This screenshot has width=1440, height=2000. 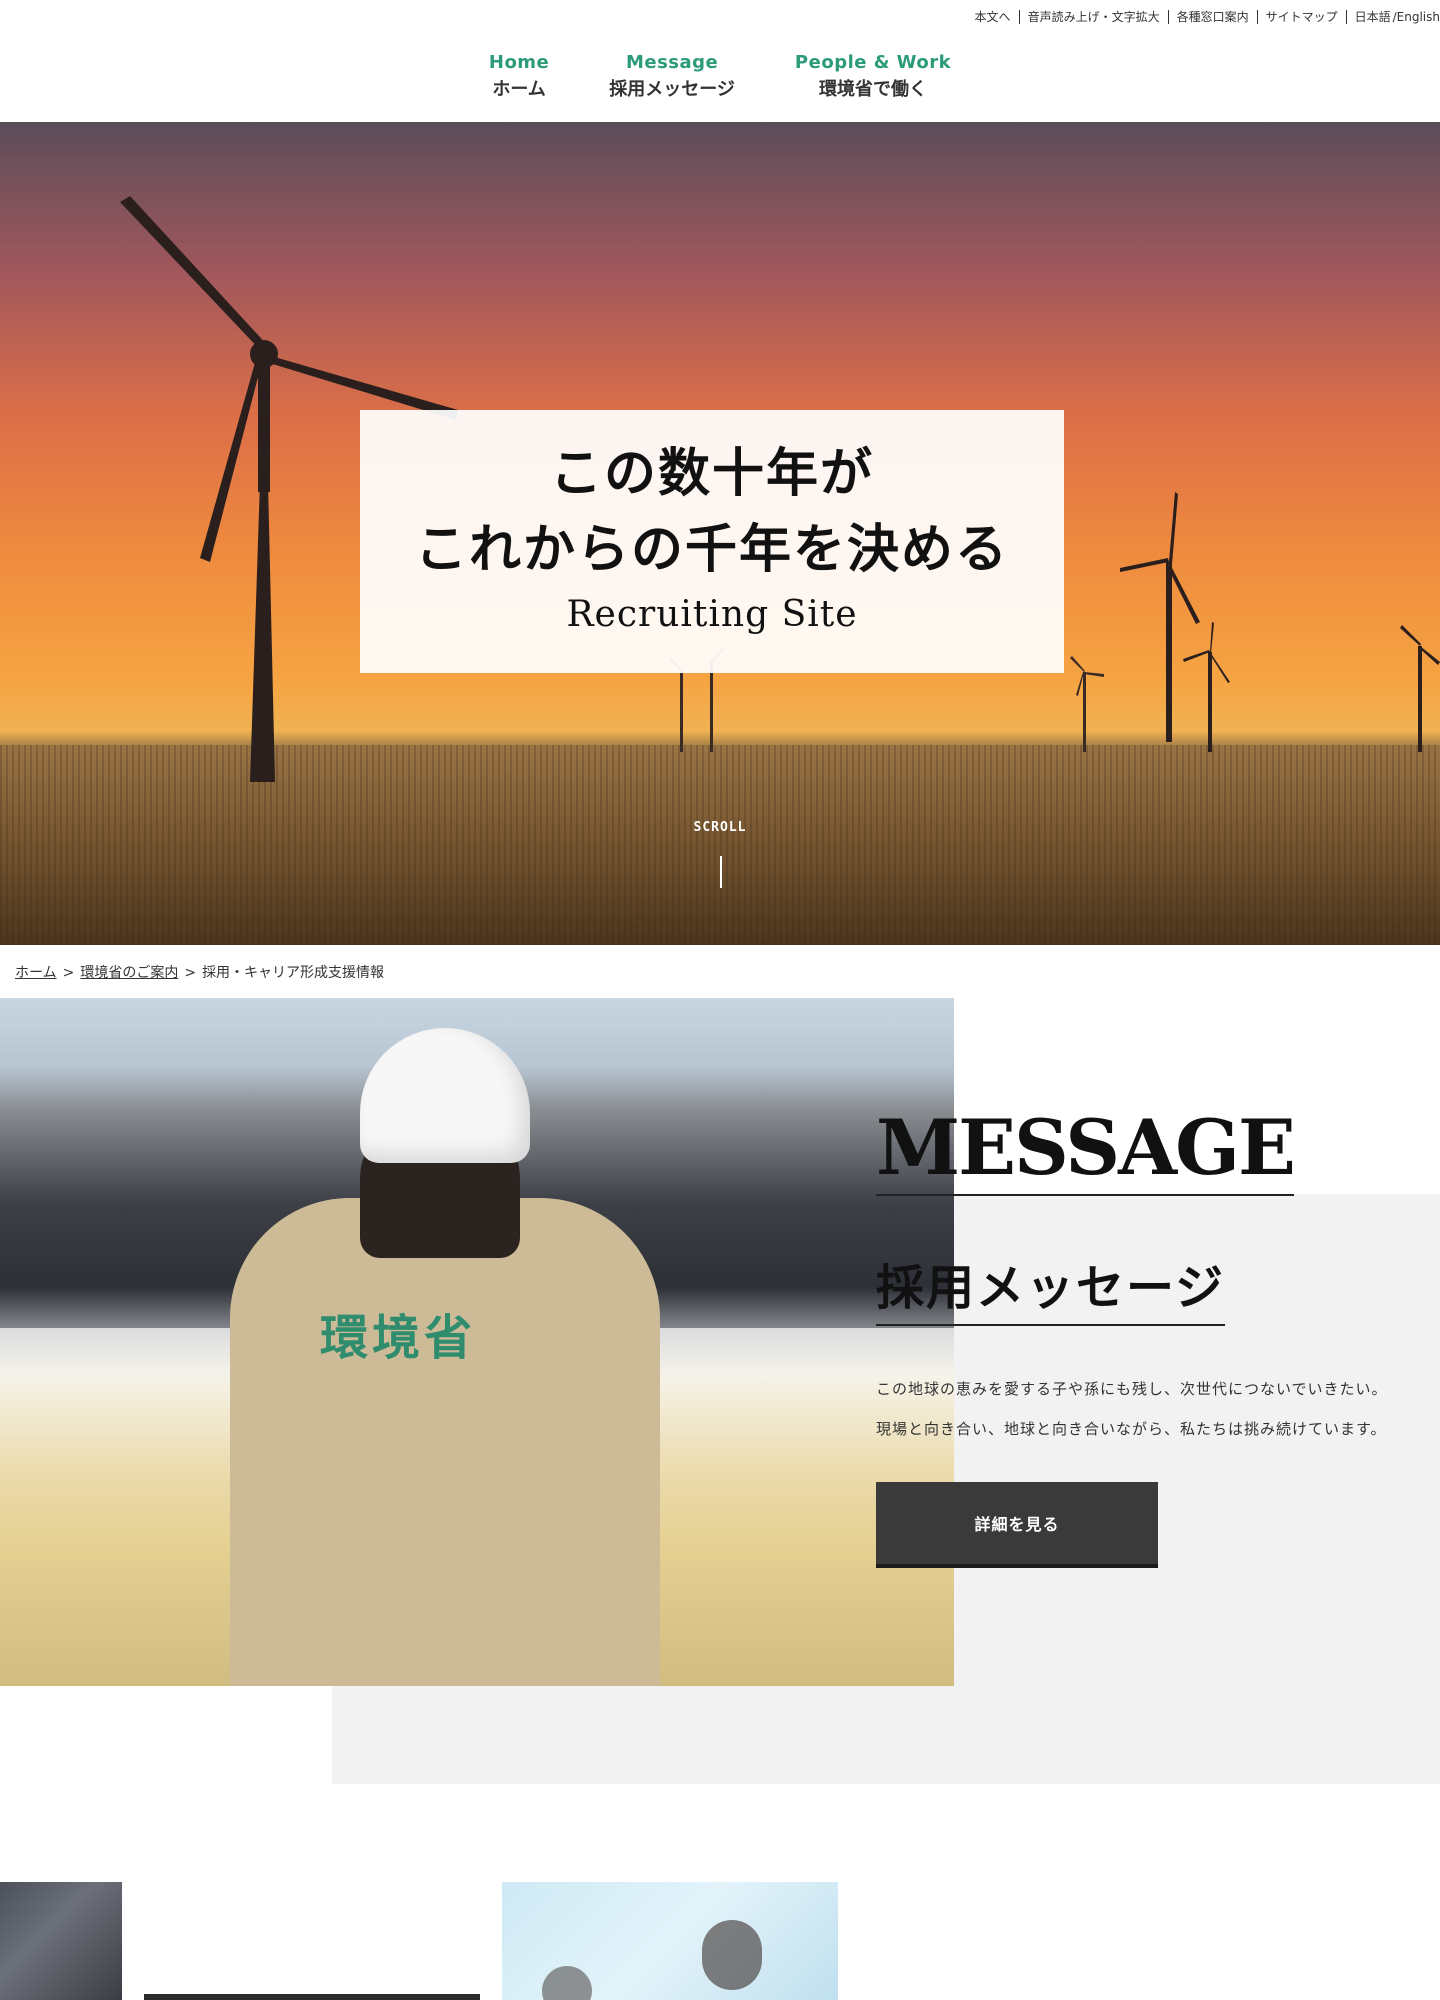 What do you see at coordinates (993, 17) in the screenshot?
I see `skip-to-content-link: 本文へ` at bounding box center [993, 17].